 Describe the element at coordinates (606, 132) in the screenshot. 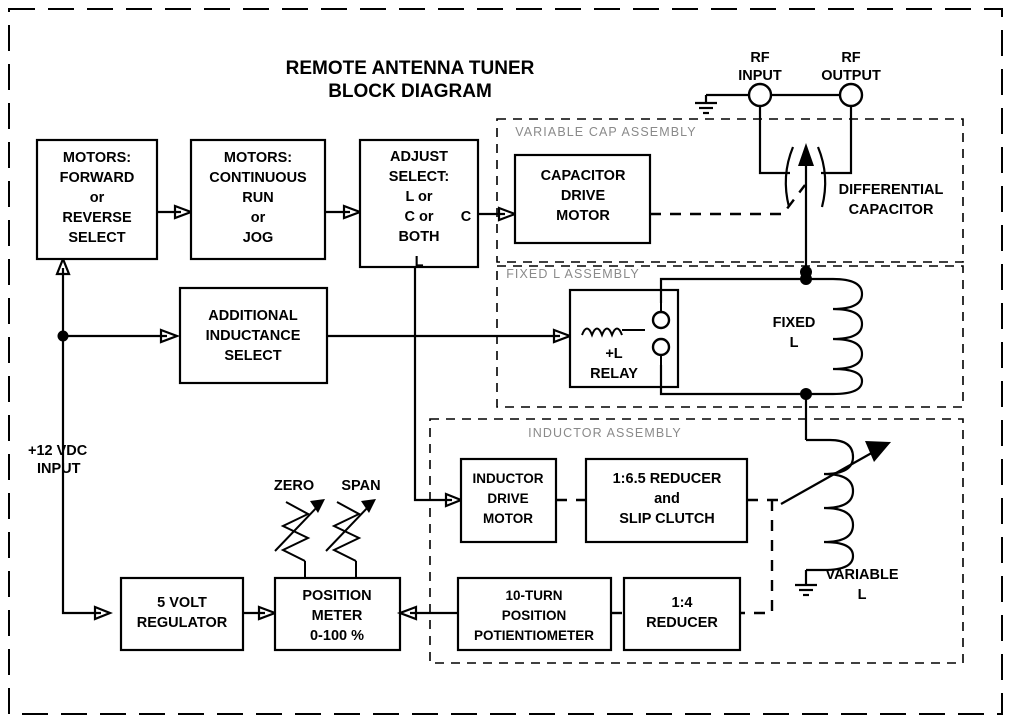

I see `variable-cap-assembly-label: VARIABLE CAP ASSEMBLY` at that location.